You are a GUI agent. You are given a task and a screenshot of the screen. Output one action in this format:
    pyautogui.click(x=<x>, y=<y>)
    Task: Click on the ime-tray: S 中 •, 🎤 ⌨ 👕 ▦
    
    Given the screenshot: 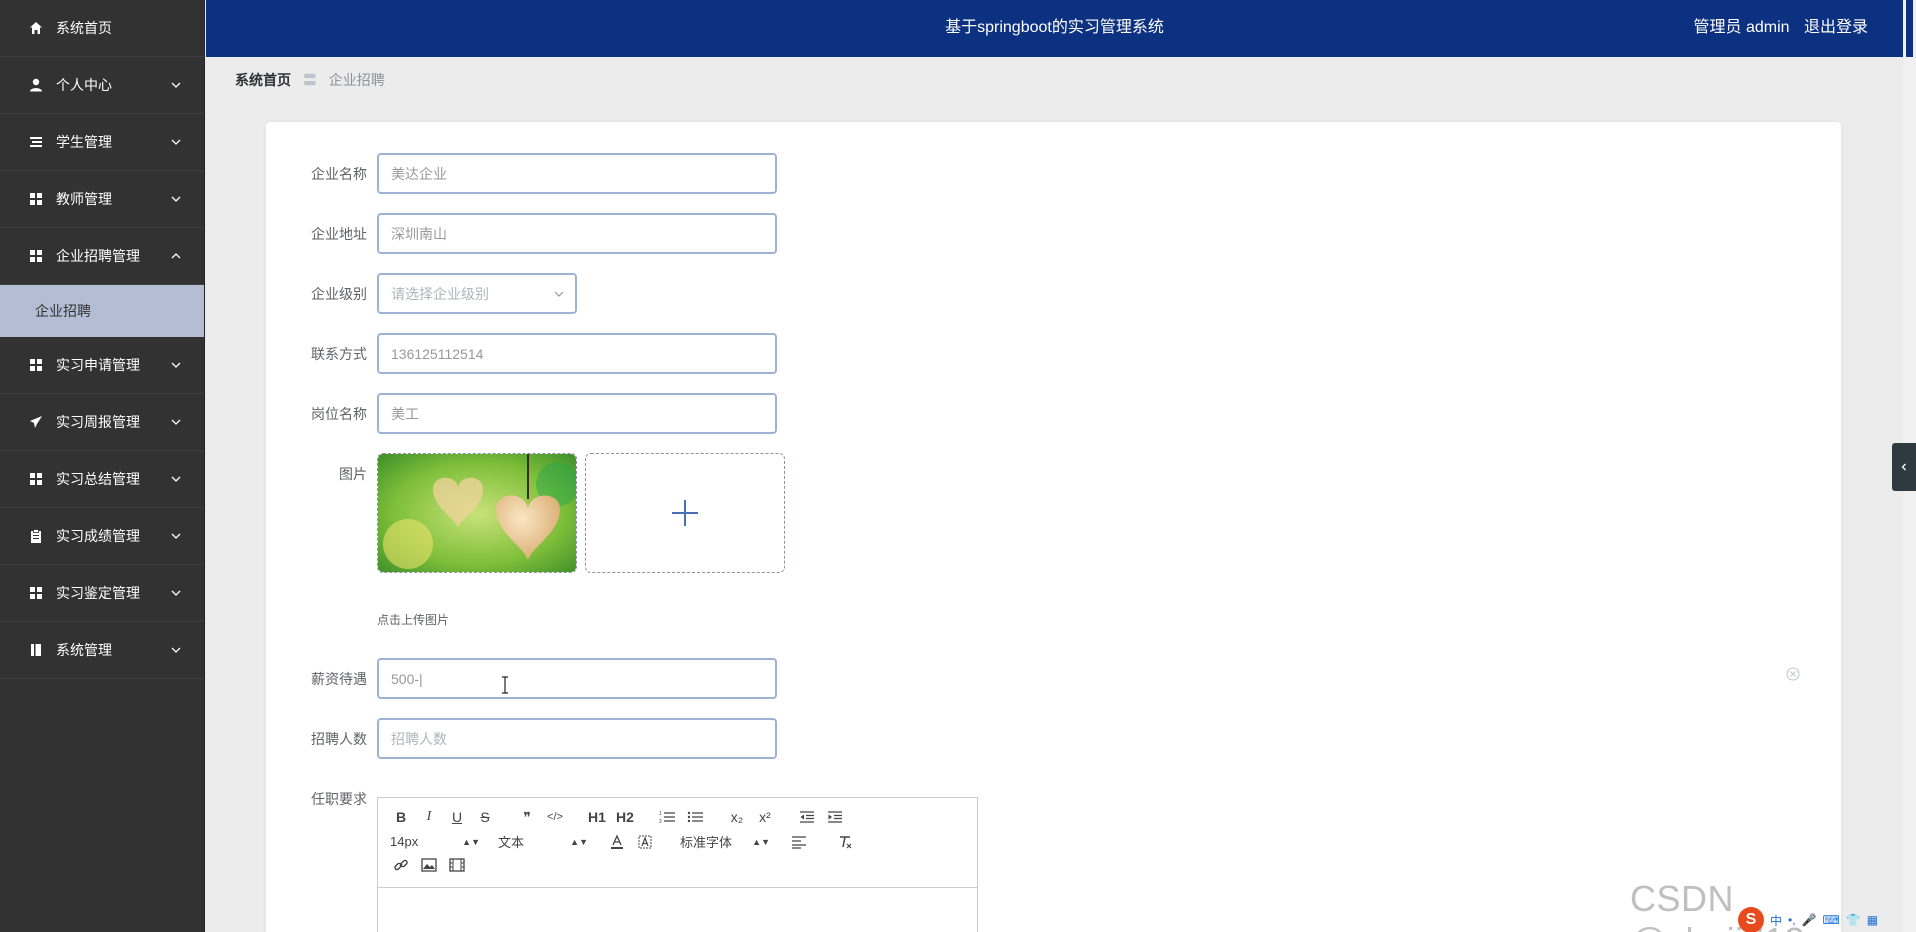 What is the action you would take?
    pyautogui.click(x=1808, y=919)
    